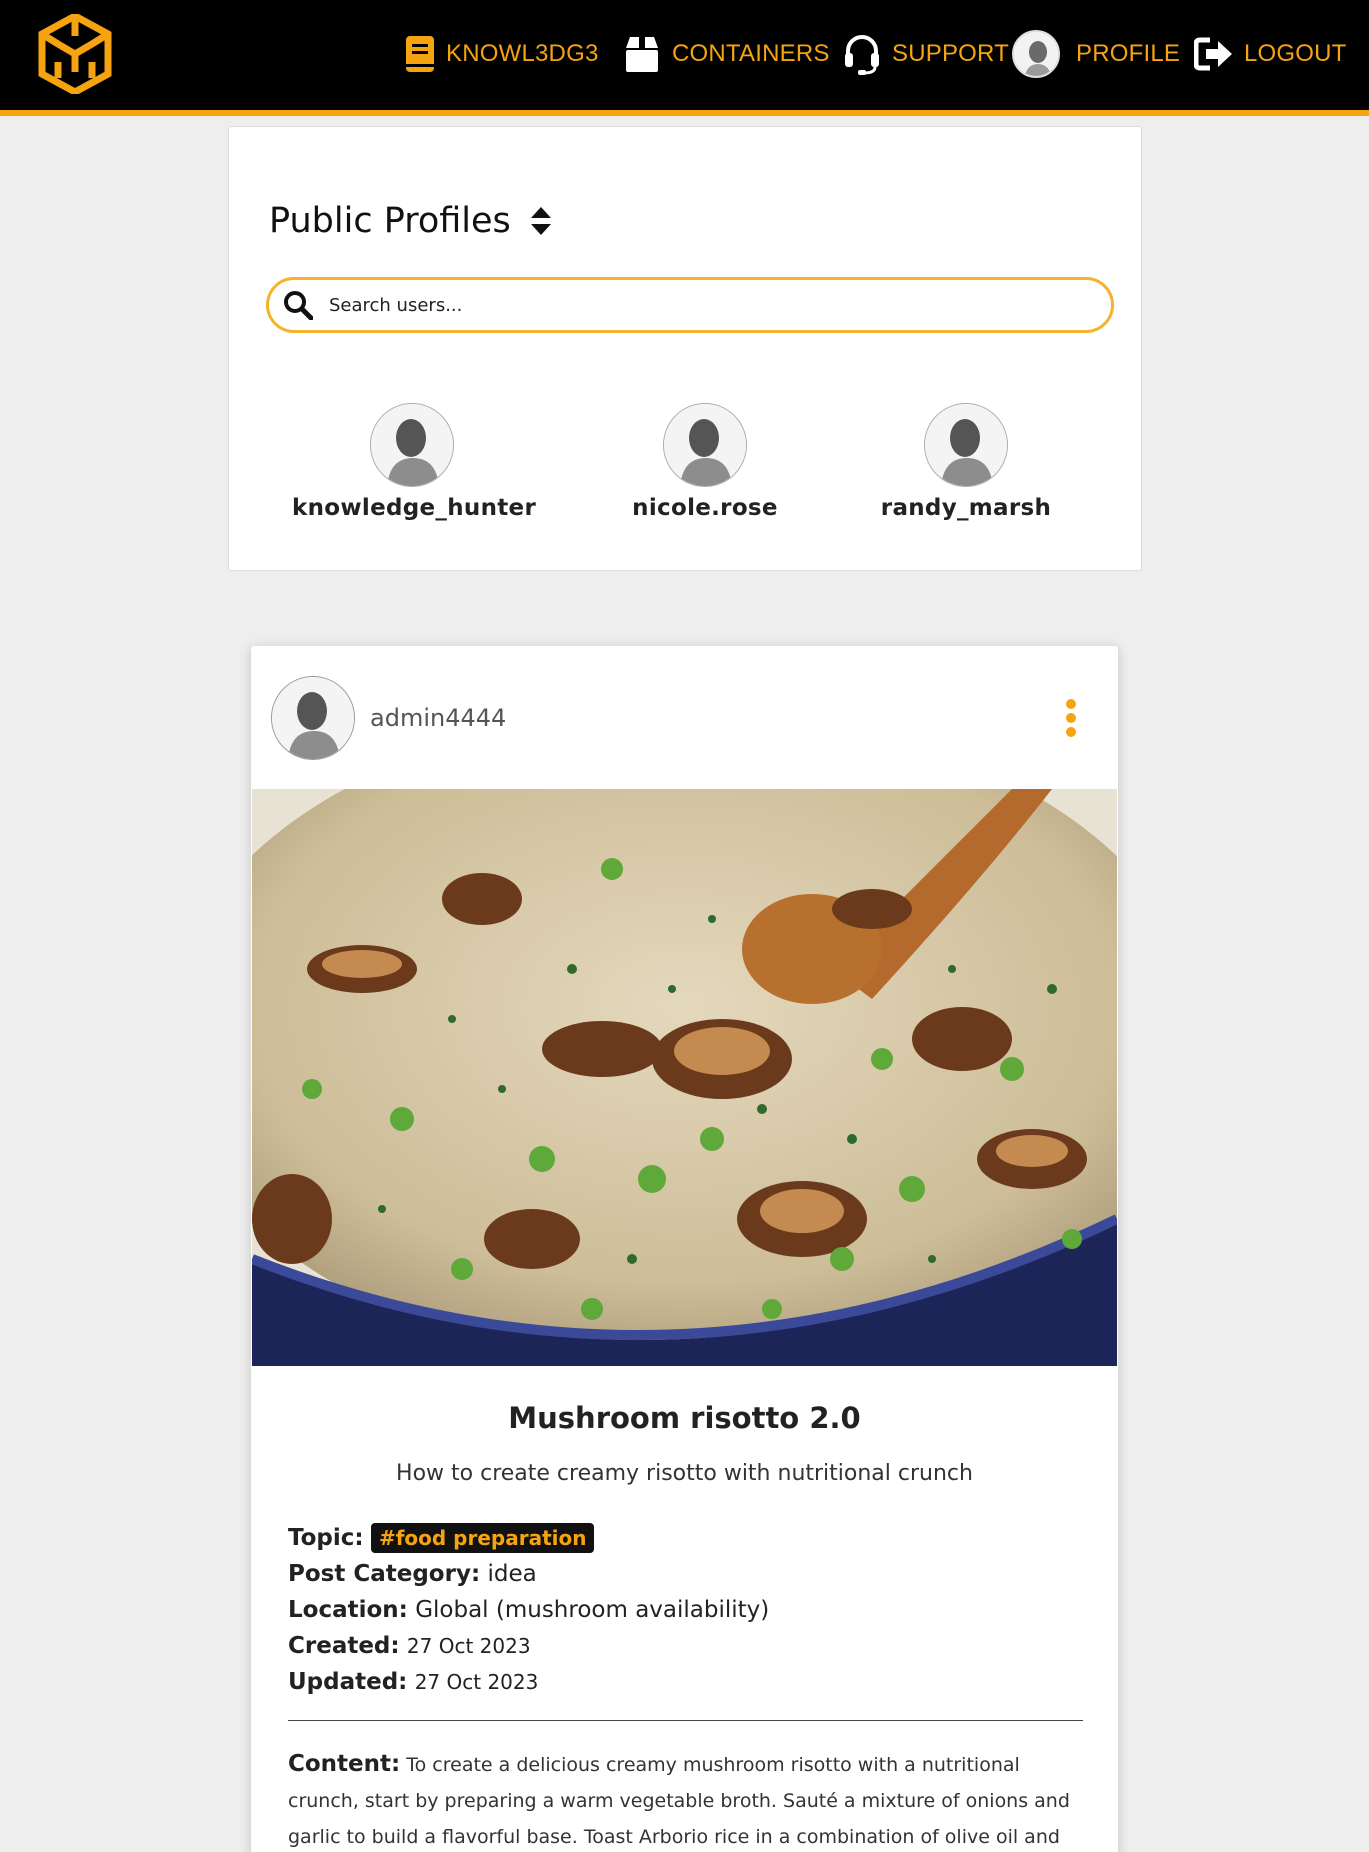 The image size is (1369, 1852). What do you see at coordinates (298, 305) in the screenshot?
I see `search-icon` at bounding box center [298, 305].